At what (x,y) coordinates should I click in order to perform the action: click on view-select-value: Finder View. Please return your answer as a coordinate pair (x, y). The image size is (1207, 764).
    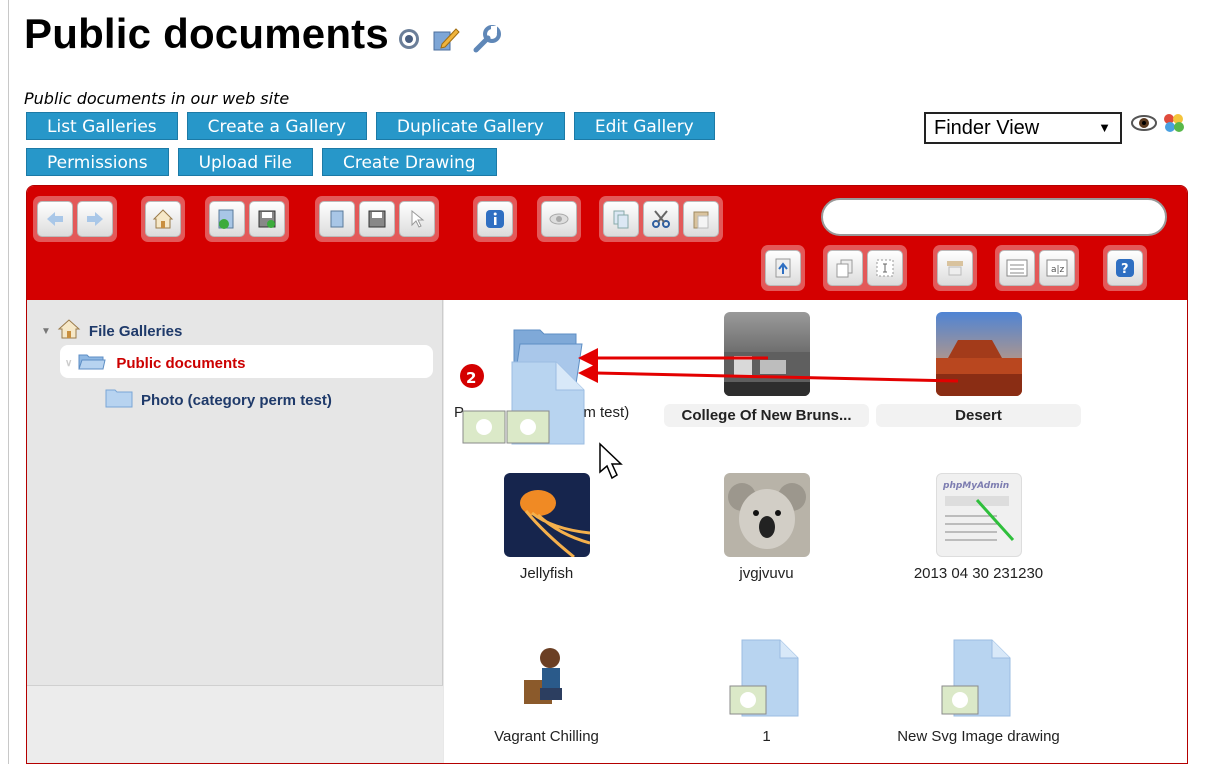
    Looking at the image, I should click on (987, 128).